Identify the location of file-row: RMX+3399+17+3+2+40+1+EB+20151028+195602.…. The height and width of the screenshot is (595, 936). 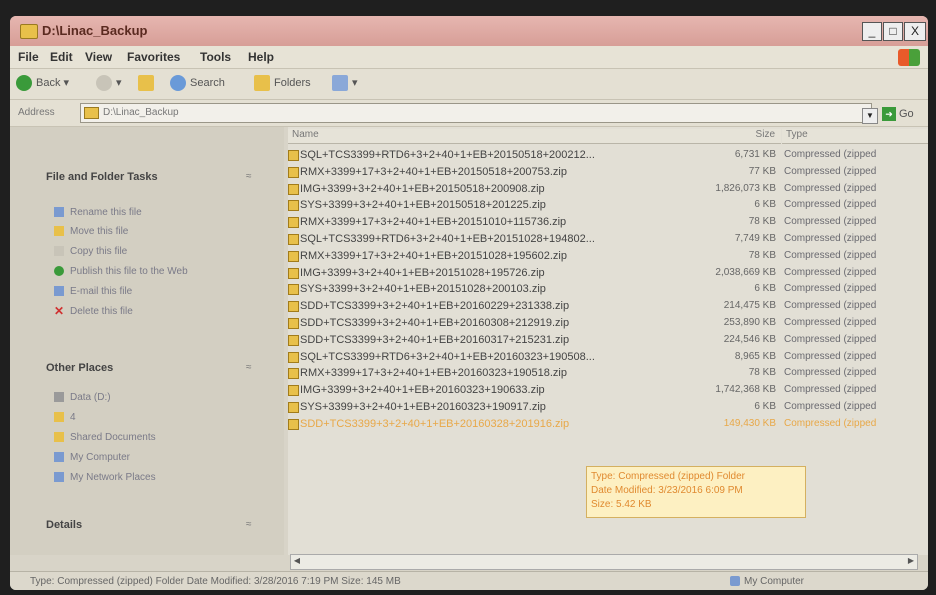
(608, 256).